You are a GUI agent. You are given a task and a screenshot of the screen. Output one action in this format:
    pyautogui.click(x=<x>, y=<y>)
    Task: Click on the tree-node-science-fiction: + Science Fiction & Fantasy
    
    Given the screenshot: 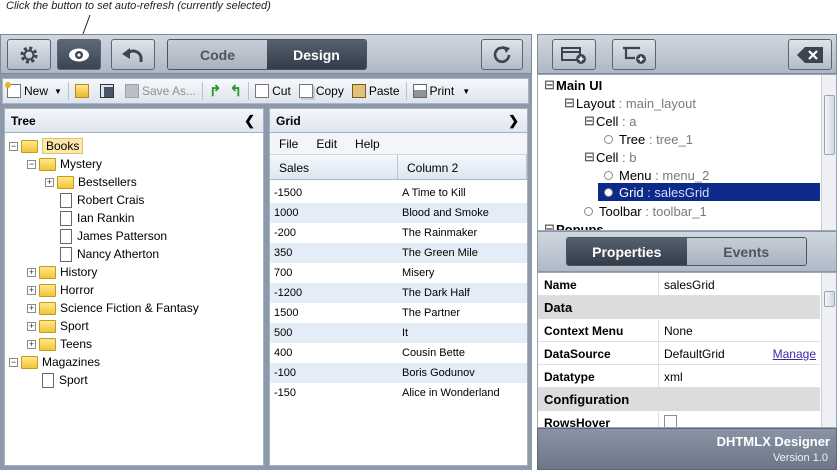 What is the action you would take?
    pyautogui.click(x=113, y=308)
    